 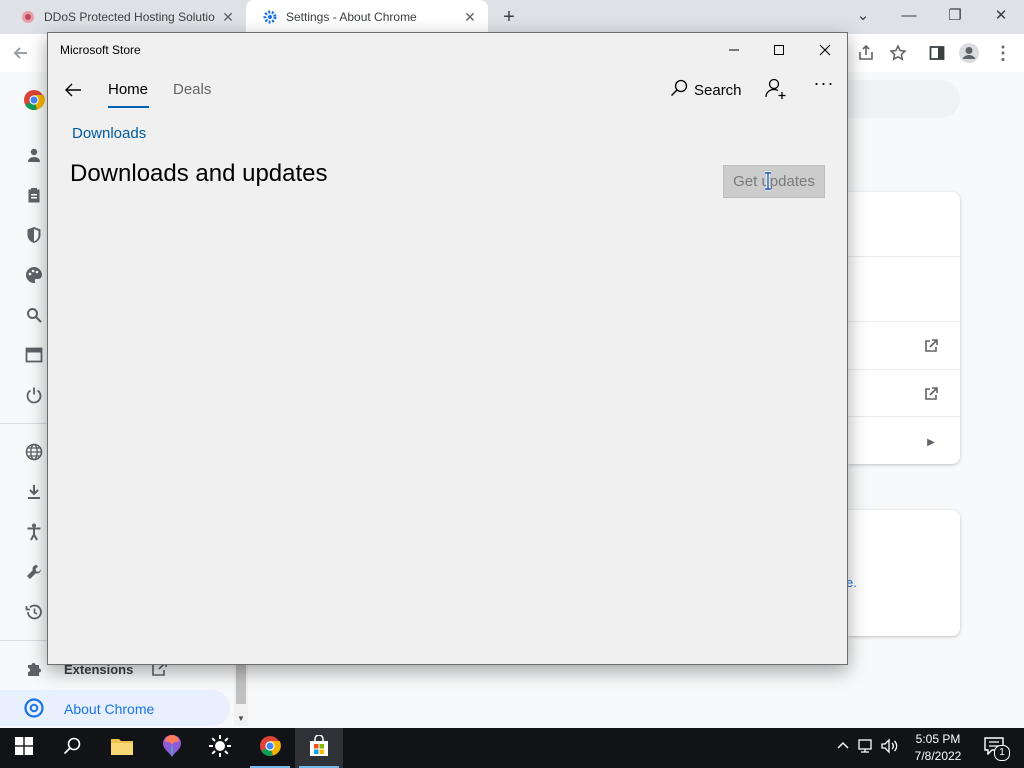 I want to click on ddos-site-icon, so click(x=28, y=17).